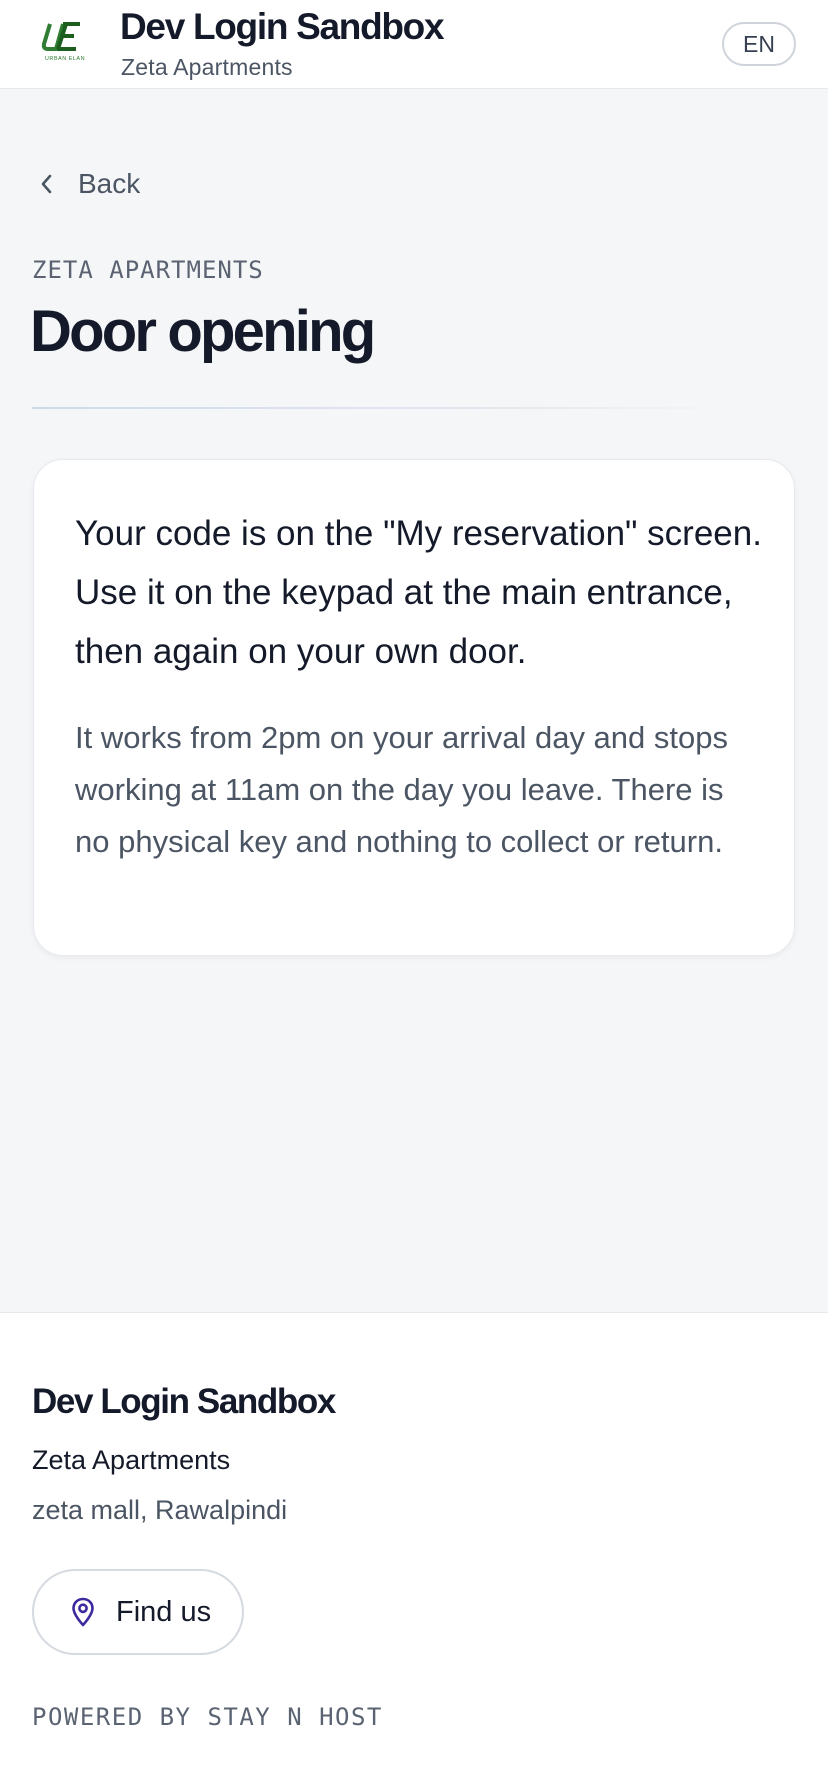 The height and width of the screenshot is (1792, 828). What do you see at coordinates (83, 1612) in the screenshot?
I see `map-pin-icon` at bounding box center [83, 1612].